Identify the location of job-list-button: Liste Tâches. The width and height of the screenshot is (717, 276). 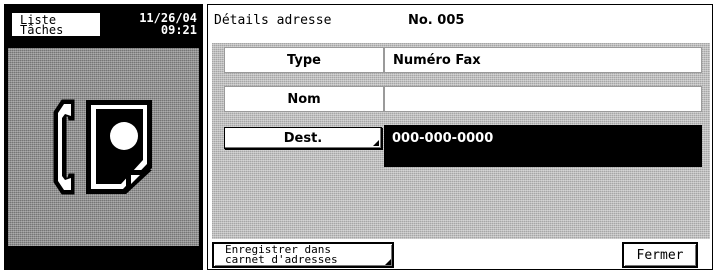
(56, 24).